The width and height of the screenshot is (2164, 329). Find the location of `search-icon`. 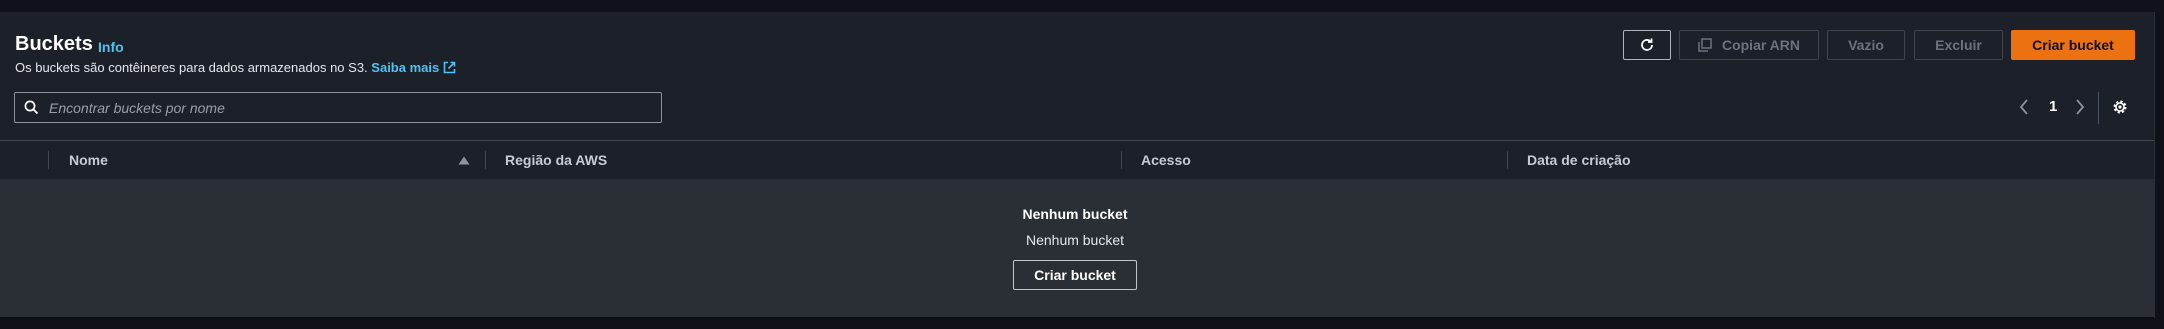

search-icon is located at coordinates (31, 107).